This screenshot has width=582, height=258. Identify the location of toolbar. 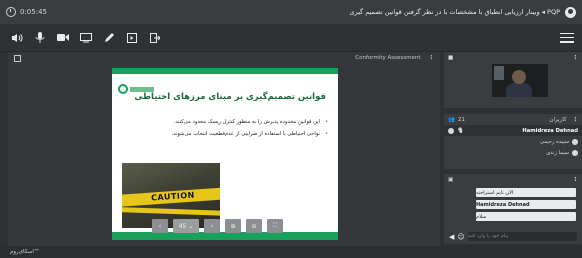
(291, 38).